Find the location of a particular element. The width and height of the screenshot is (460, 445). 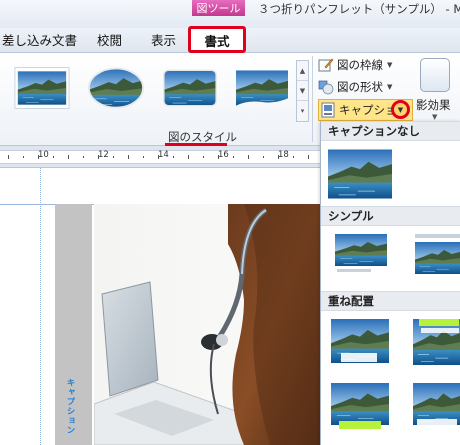

title-bar: 図ツール ３つ折りパンフレット（サンプル） - Mi is located at coordinates (230, 14).